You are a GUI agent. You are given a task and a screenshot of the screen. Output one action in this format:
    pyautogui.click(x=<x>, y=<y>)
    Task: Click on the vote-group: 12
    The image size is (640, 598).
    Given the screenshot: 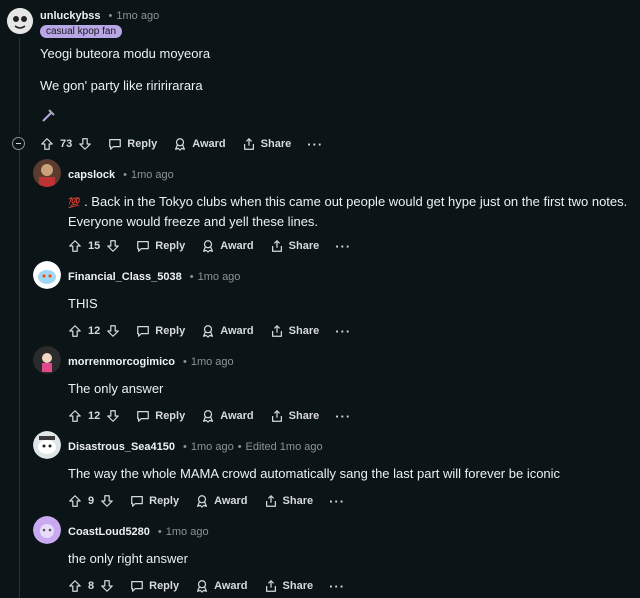 What is the action you would take?
    pyautogui.click(x=94, y=331)
    